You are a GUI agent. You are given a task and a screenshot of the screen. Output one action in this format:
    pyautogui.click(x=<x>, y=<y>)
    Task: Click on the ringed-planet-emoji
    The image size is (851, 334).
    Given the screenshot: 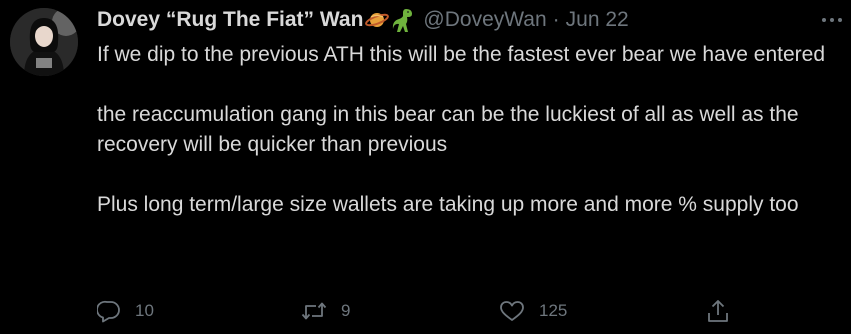 What is the action you would take?
    pyautogui.click(x=377, y=20)
    